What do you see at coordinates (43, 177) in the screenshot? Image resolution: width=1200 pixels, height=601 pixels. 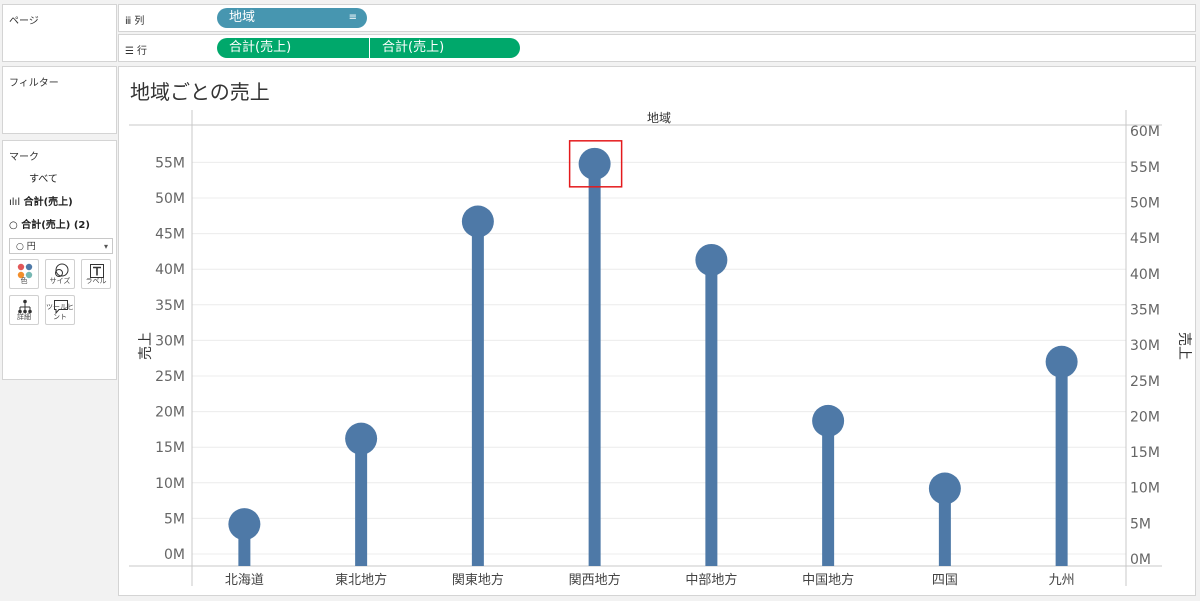 I see `marks-all-tab: すべて` at bounding box center [43, 177].